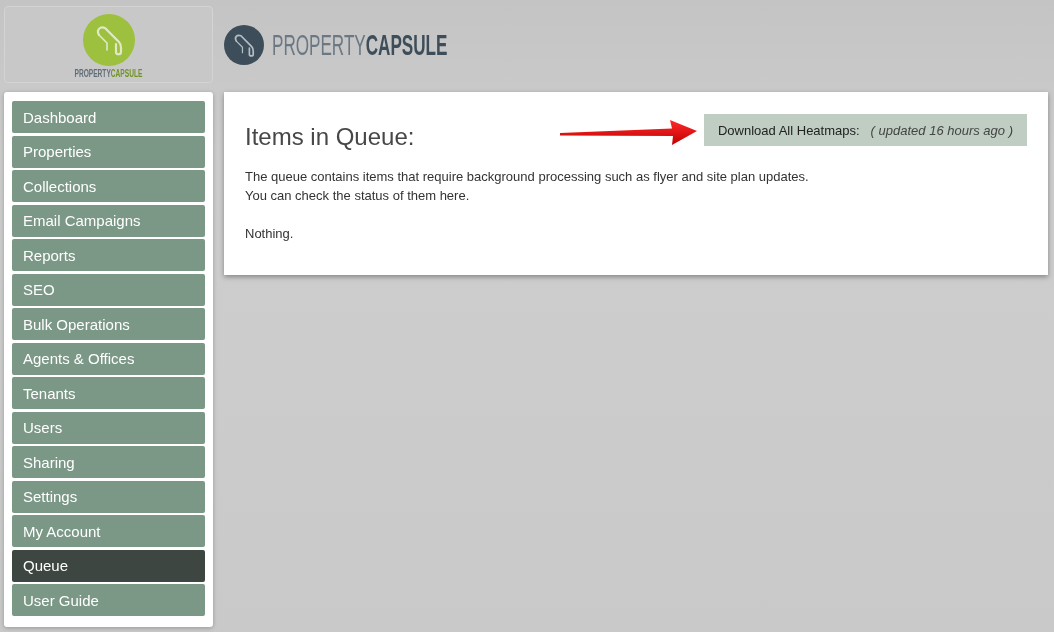 This screenshot has height=632, width=1054. Describe the element at coordinates (357, 196) in the screenshot. I see `description-text: You can check the status of them here.` at that location.